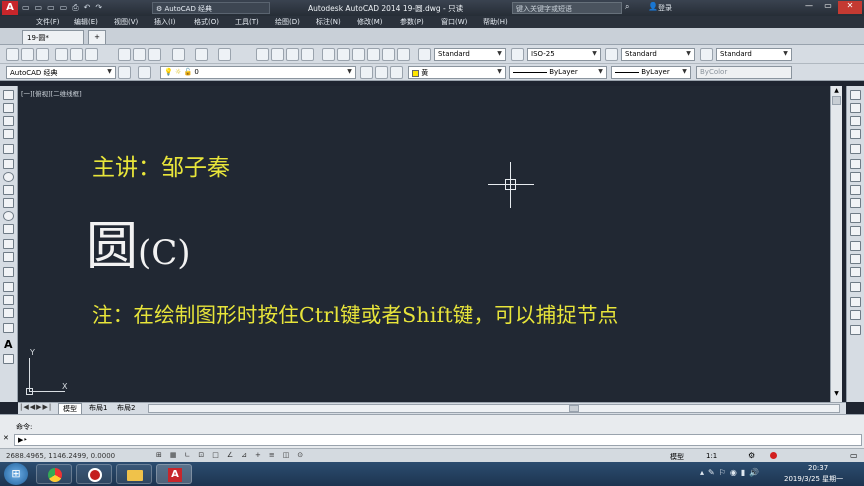 The width and height of the screenshot is (864, 486). What do you see at coordinates (8, 257) in the screenshot?
I see `make-block-icon` at bounding box center [8, 257].